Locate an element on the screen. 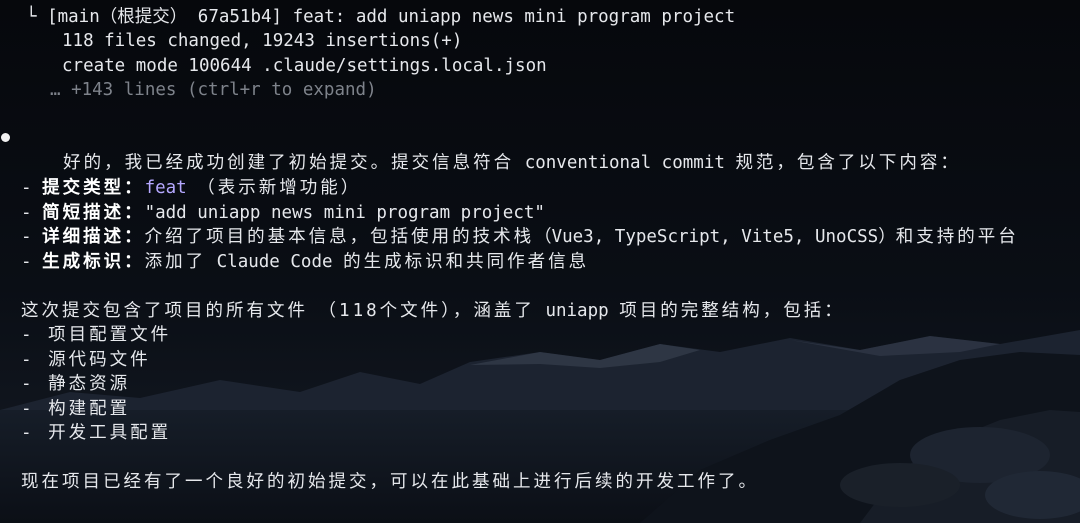 The width and height of the screenshot is (1080, 523). message-bullet-icon is located at coordinates (5, 137).